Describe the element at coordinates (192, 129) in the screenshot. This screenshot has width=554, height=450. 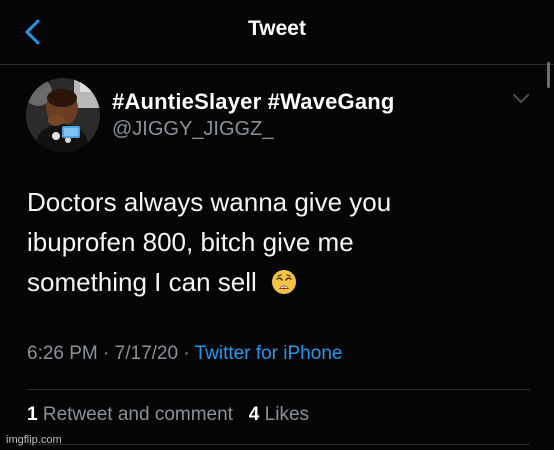
I see `user-handle: @JIGGY_JIGGZ_` at that location.